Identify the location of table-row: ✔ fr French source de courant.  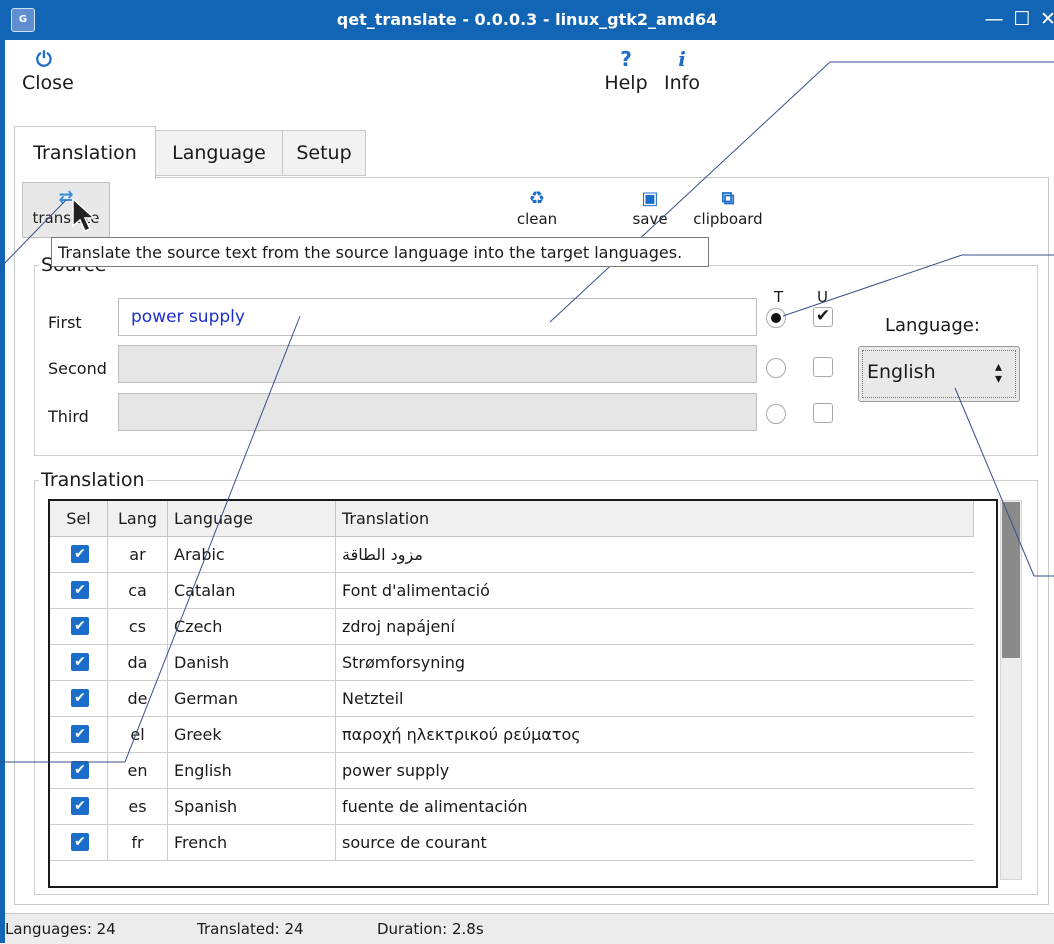
(512, 843).